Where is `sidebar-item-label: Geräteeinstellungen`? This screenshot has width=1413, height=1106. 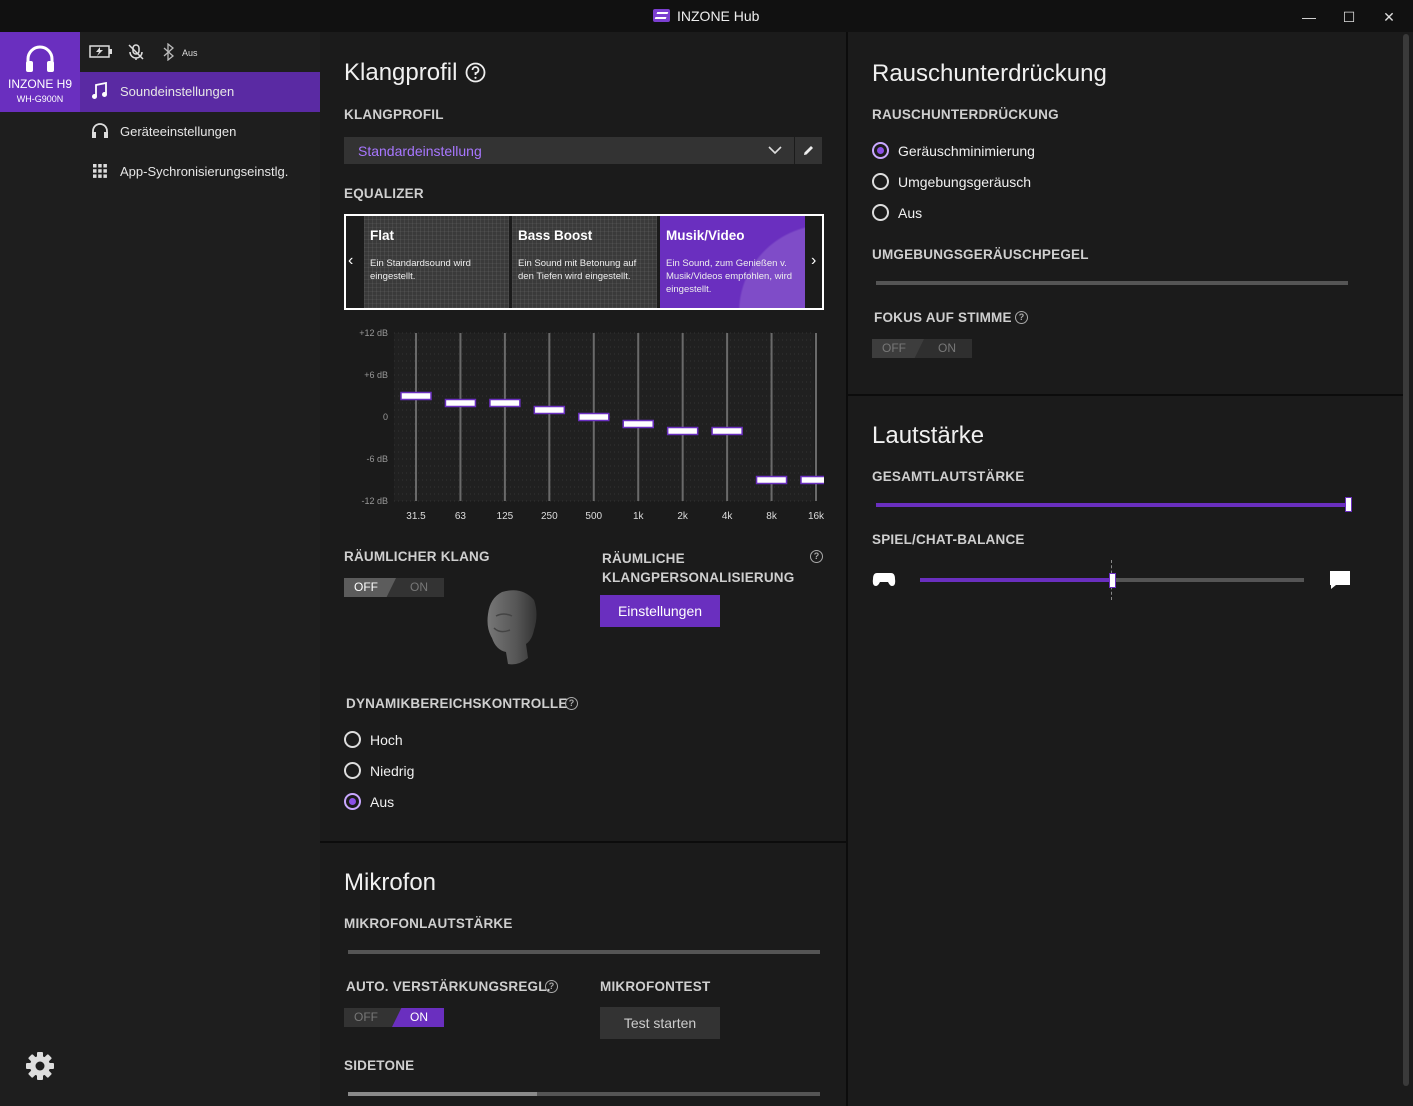
sidebar-item-label: Geräteeinstellungen is located at coordinates (178, 131).